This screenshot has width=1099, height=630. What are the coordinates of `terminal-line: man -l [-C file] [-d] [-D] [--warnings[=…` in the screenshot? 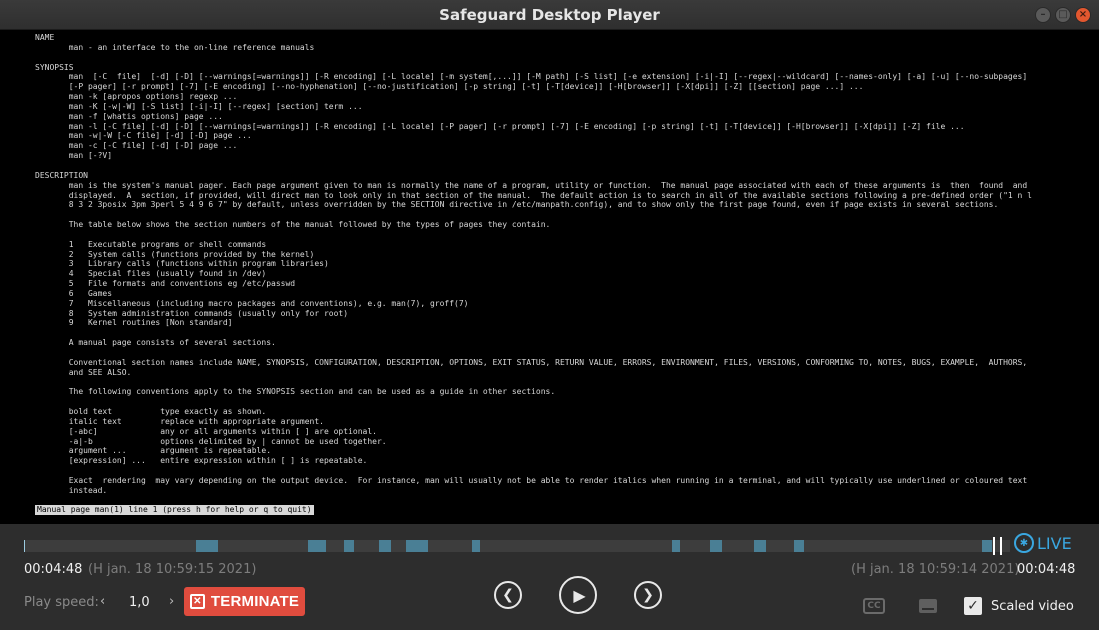 It's located at (500, 126).